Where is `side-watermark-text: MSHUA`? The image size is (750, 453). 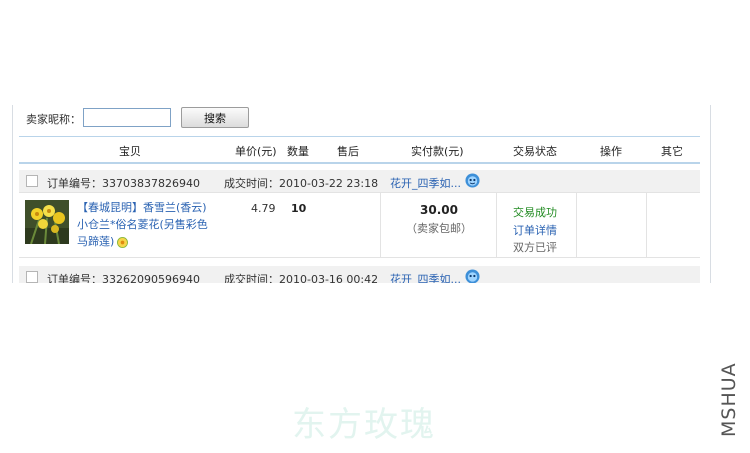
side-watermark-text: MSHUA is located at coordinates (729, 399).